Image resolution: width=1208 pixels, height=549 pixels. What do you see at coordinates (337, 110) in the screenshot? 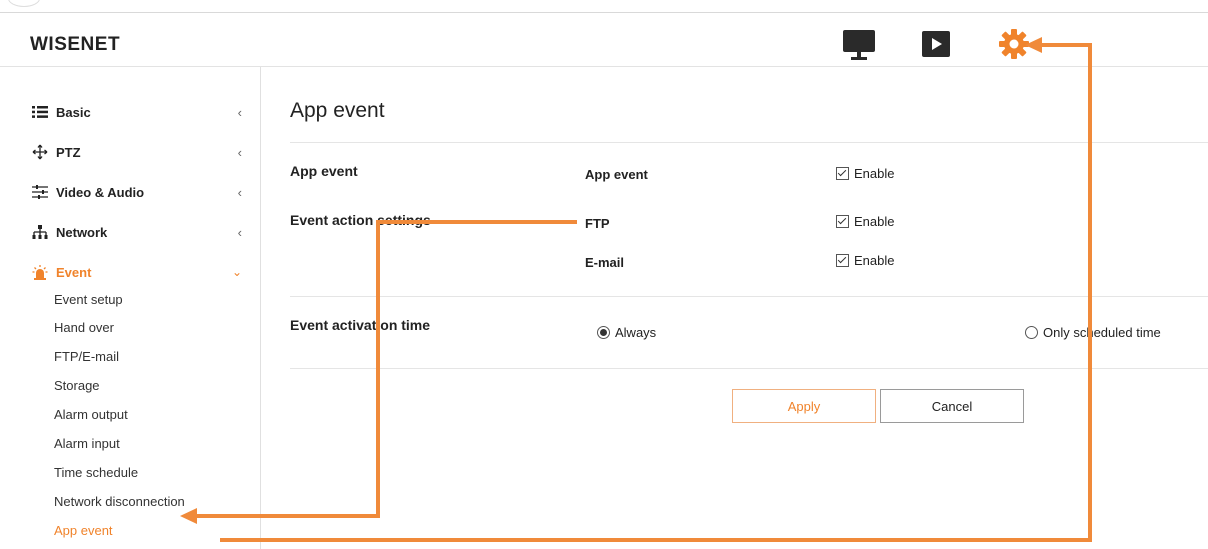
I see `page-title: App event` at bounding box center [337, 110].